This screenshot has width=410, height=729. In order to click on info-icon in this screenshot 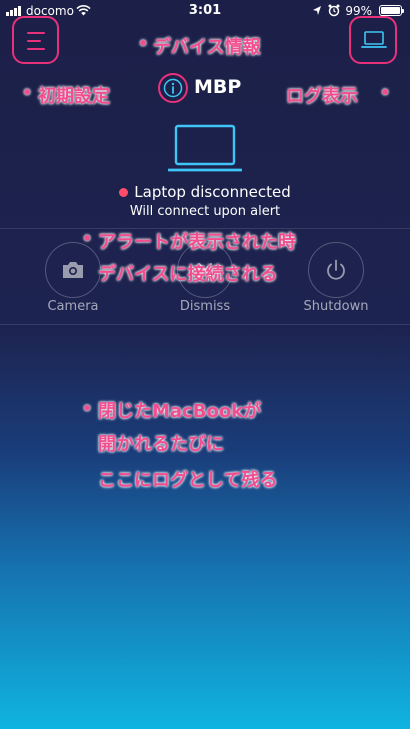, I will do `click(173, 88)`.